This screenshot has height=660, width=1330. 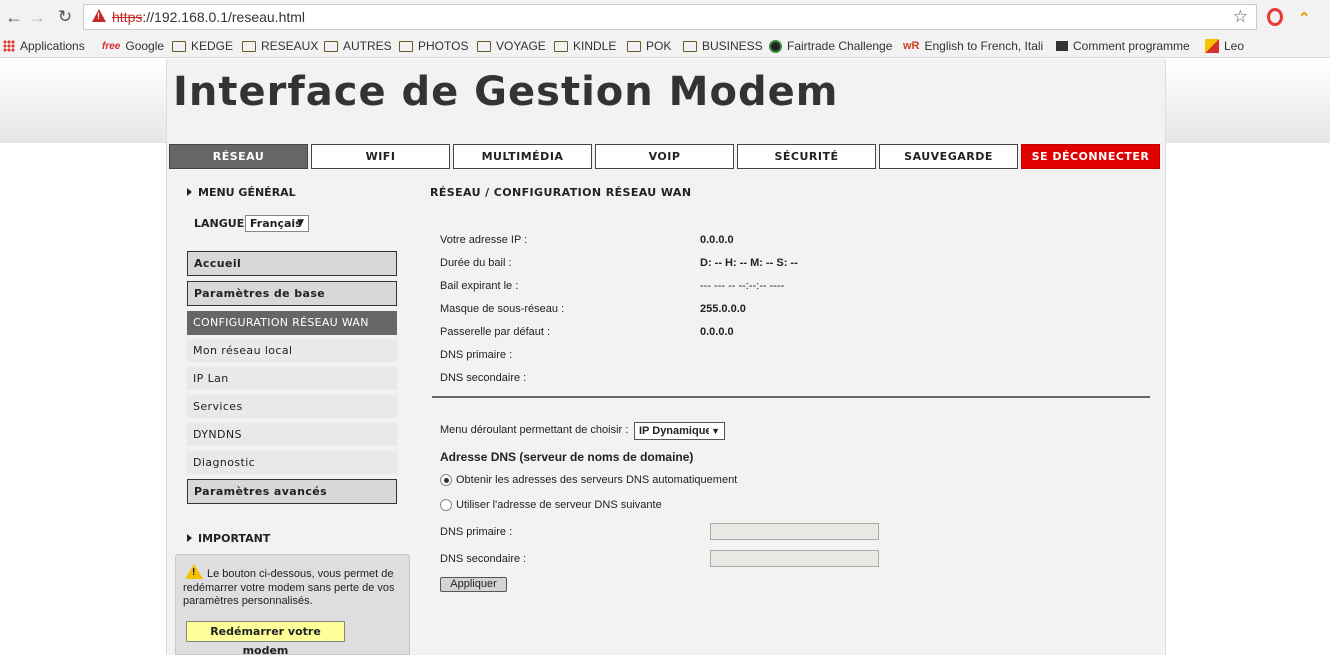 What do you see at coordinates (973, 46) in the screenshot?
I see `bookmark-wordreference: wR English to French, Itali` at bounding box center [973, 46].